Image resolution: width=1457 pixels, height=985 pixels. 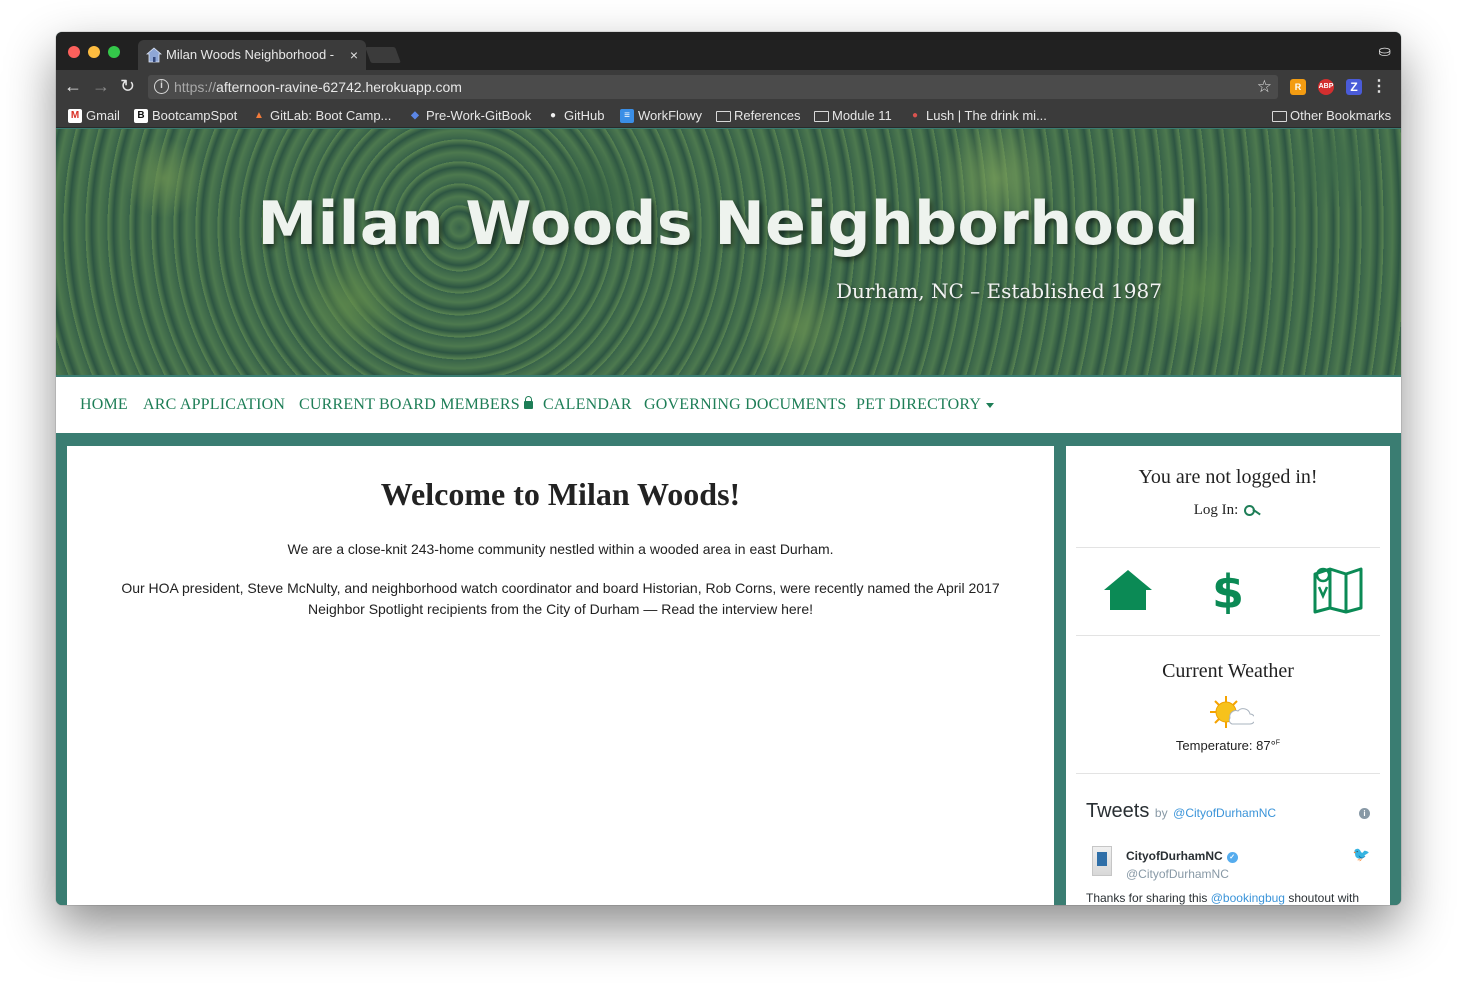 What do you see at coordinates (114, 52) in the screenshot?
I see `maximize-window-button` at bounding box center [114, 52].